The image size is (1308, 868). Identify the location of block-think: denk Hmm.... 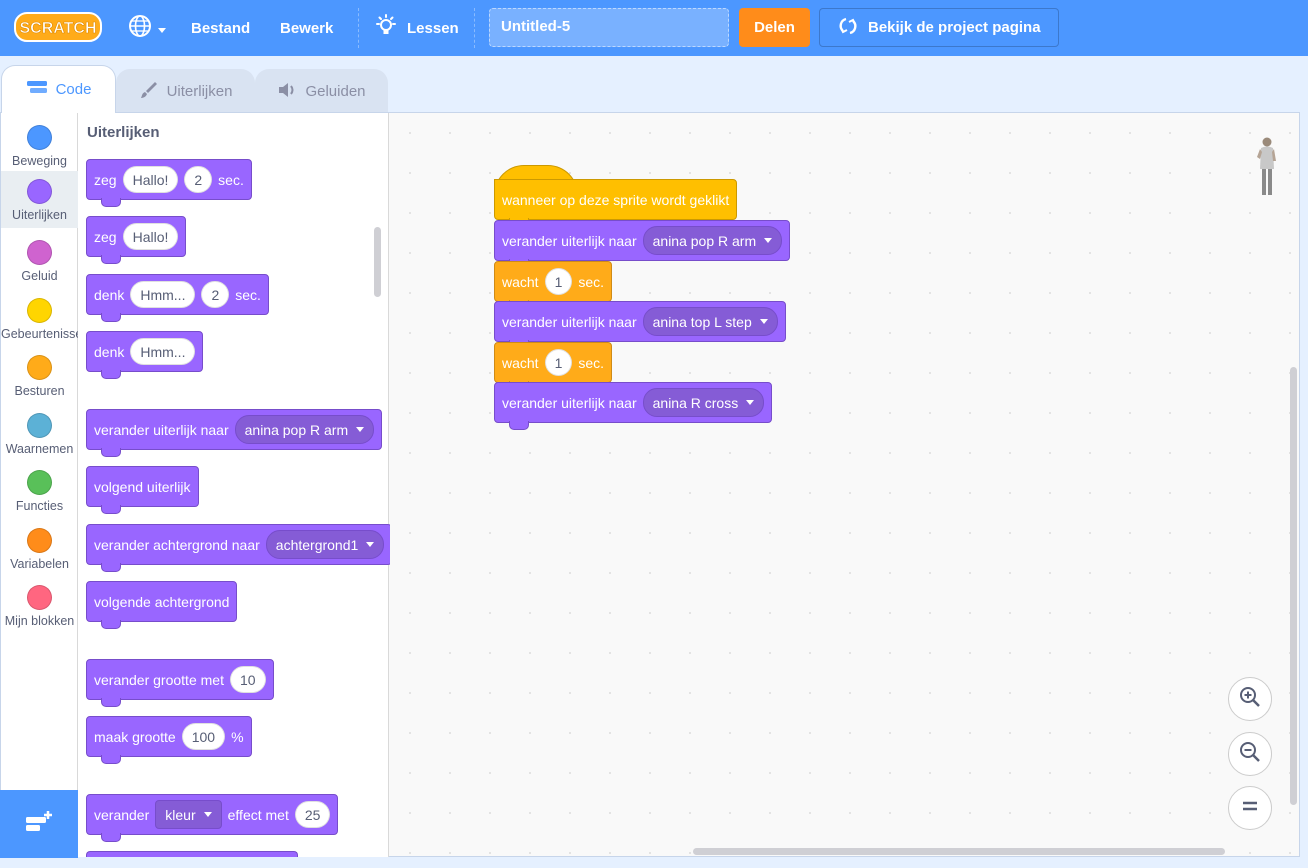
(145, 355).